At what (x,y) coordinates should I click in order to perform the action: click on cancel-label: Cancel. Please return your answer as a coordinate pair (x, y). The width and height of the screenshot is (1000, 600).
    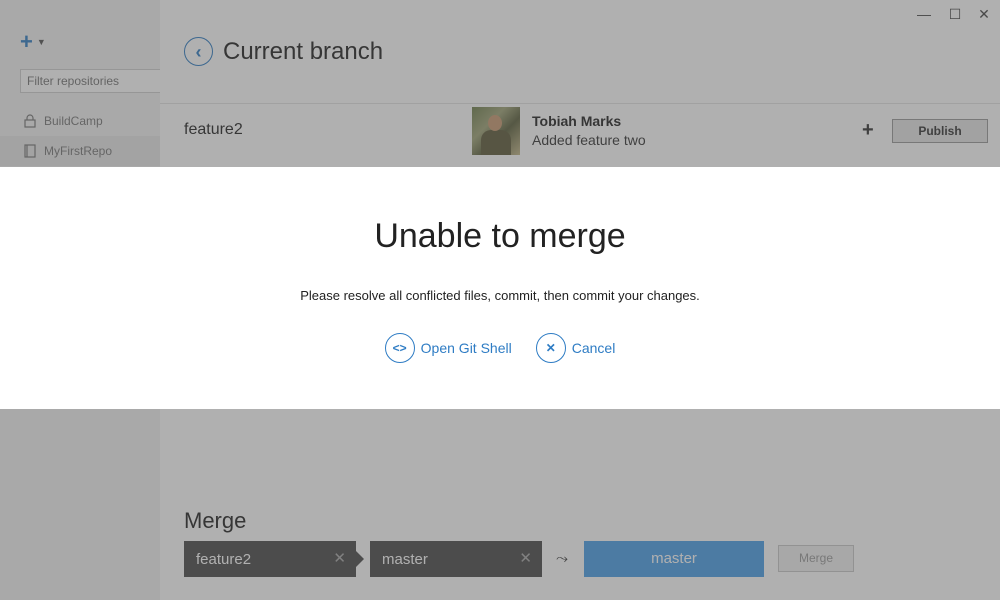
    Looking at the image, I should click on (593, 348).